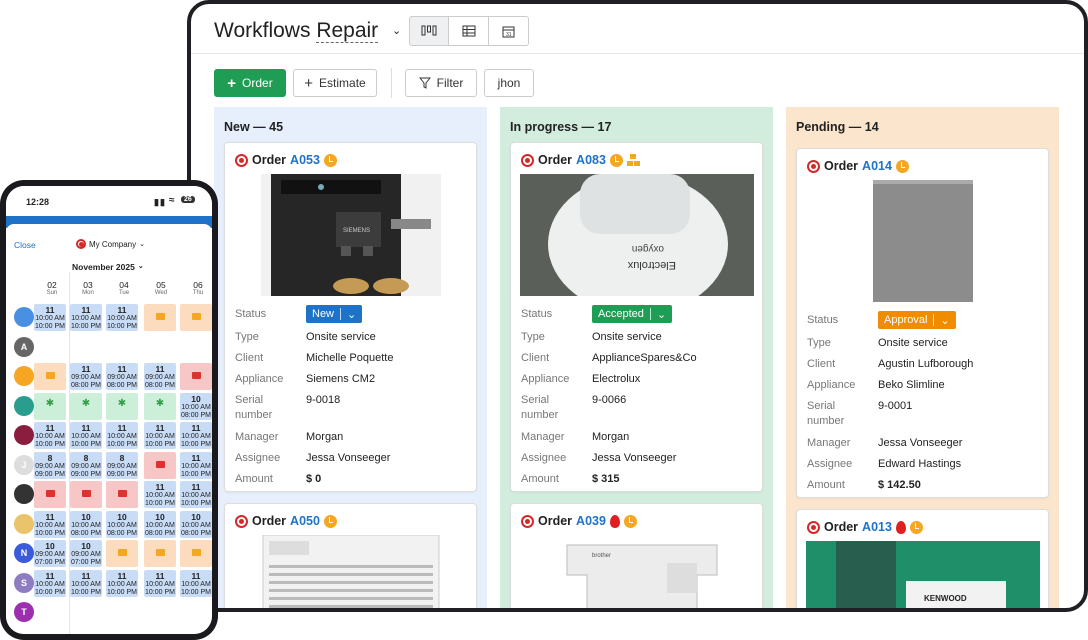  Describe the element at coordinates (636, 555) in the screenshot. I see `order-card: Order A039 brother` at that location.